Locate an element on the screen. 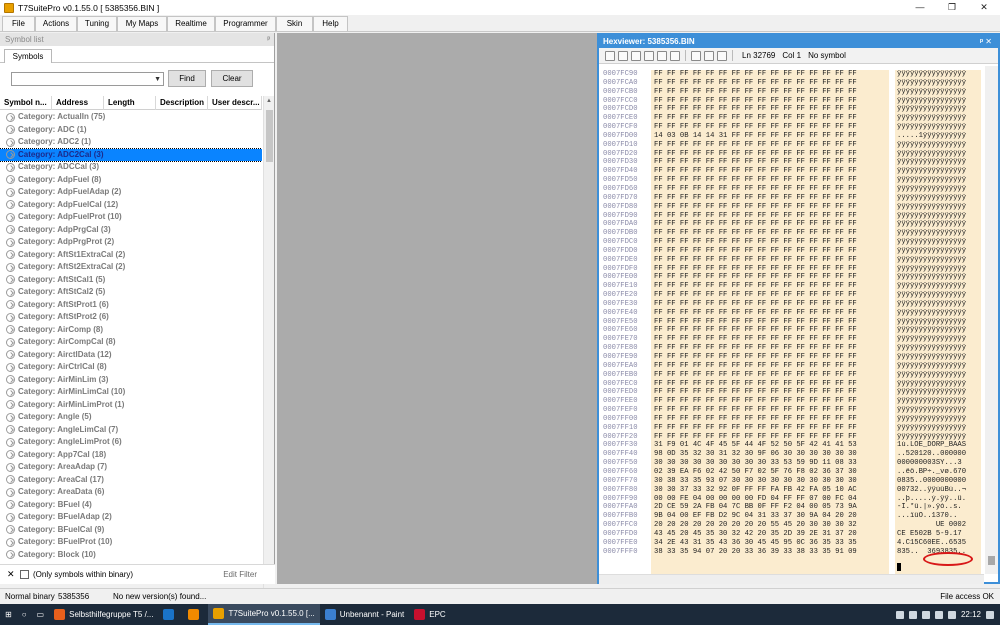  menu-realtime: Realtime is located at coordinates (191, 23).